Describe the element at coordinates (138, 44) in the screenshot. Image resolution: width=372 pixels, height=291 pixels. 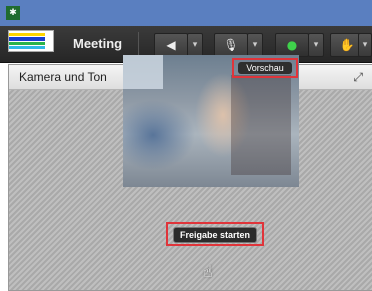
I see `toolbar-separator` at that location.